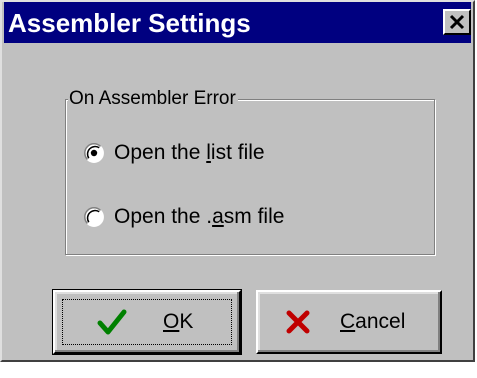 The height and width of the screenshot is (378, 477). I want to click on close-button, so click(457, 22).